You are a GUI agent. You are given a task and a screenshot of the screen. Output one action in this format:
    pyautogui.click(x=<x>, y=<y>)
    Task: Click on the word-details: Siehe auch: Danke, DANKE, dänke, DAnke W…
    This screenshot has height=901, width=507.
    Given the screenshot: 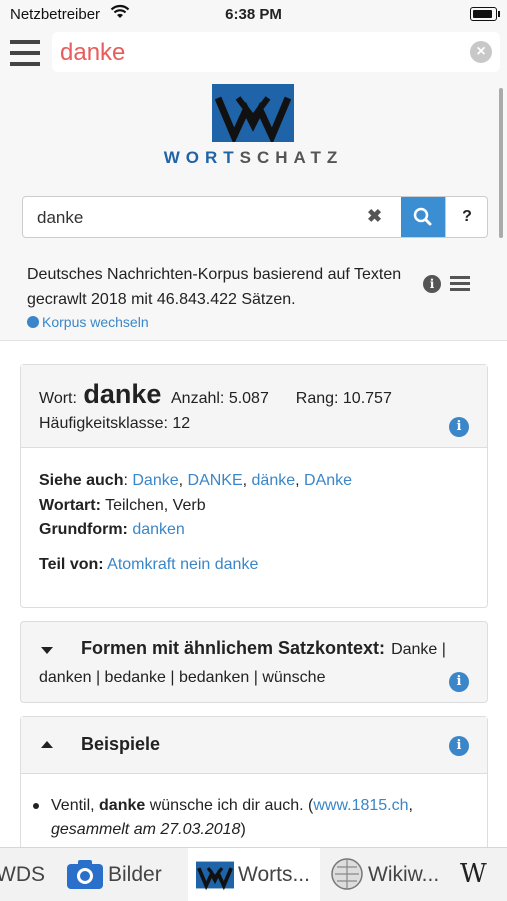 What is the action you would take?
    pyautogui.click(x=196, y=505)
    